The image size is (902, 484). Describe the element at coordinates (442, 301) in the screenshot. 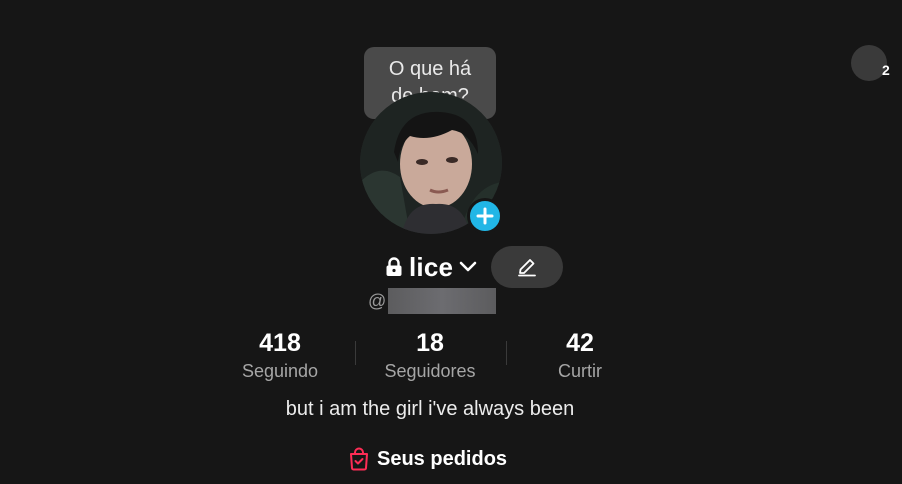

I see `handle-redacted` at that location.